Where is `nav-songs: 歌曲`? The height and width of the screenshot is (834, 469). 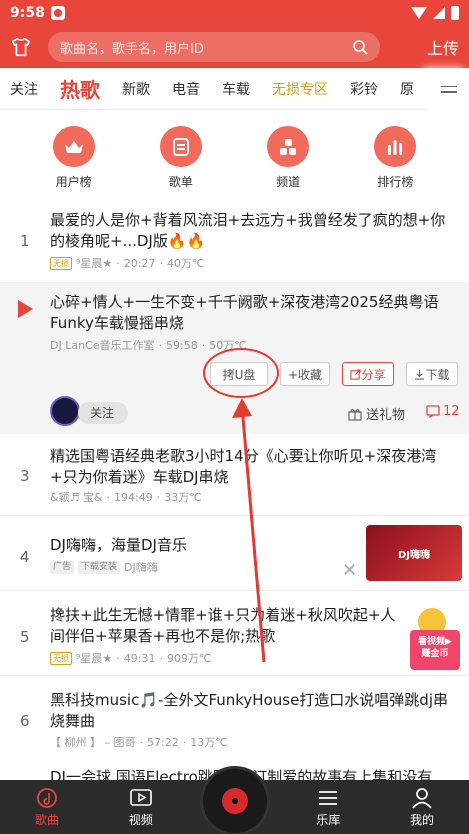 nav-songs: 歌曲 is located at coordinates (47, 807).